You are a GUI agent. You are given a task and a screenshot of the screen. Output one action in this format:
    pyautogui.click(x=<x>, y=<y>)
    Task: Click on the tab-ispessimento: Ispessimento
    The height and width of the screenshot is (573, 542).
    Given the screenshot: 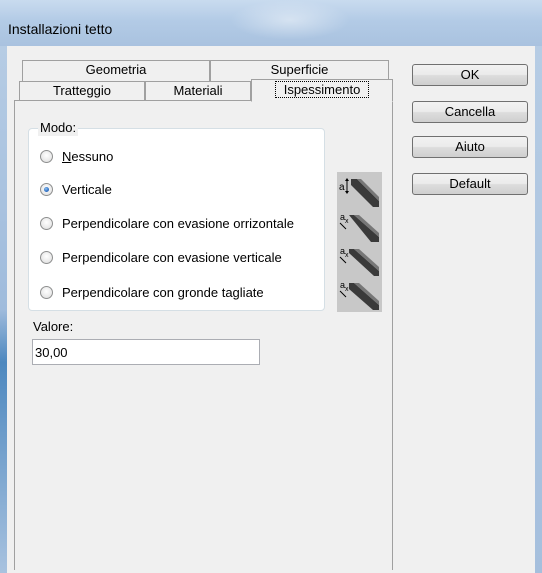 What is the action you would take?
    pyautogui.click(x=322, y=90)
    